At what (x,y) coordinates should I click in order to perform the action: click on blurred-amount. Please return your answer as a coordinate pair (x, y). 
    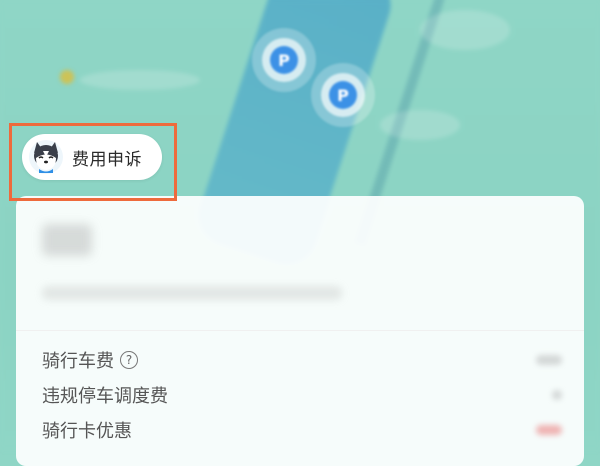
    Looking at the image, I should click on (67, 240).